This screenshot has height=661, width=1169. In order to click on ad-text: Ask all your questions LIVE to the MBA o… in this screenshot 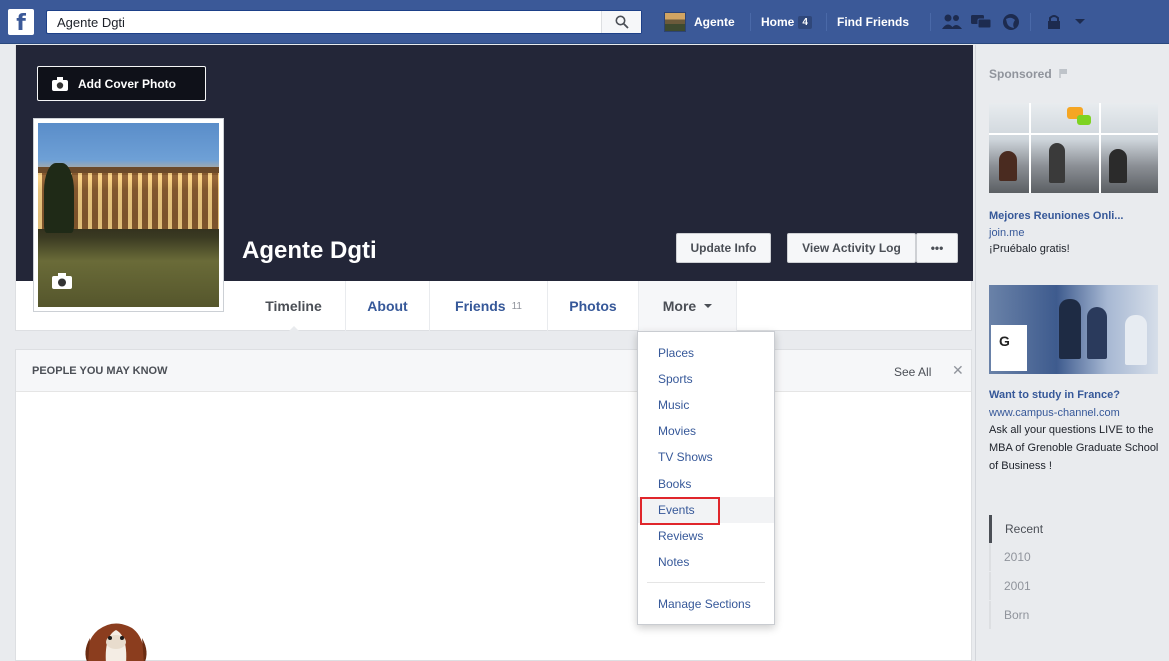, I will do `click(1074, 448)`.